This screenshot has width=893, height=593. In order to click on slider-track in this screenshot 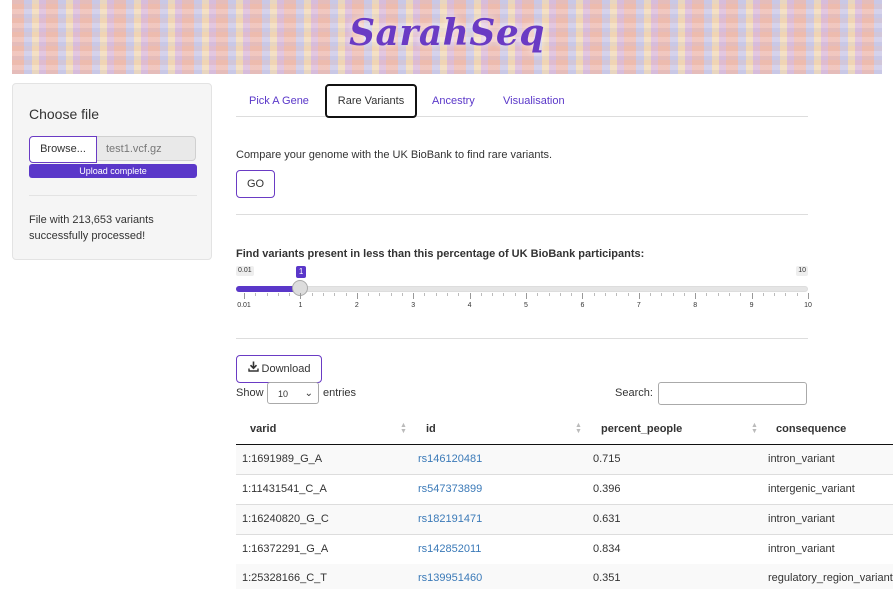, I will do `click(522, 289)`.